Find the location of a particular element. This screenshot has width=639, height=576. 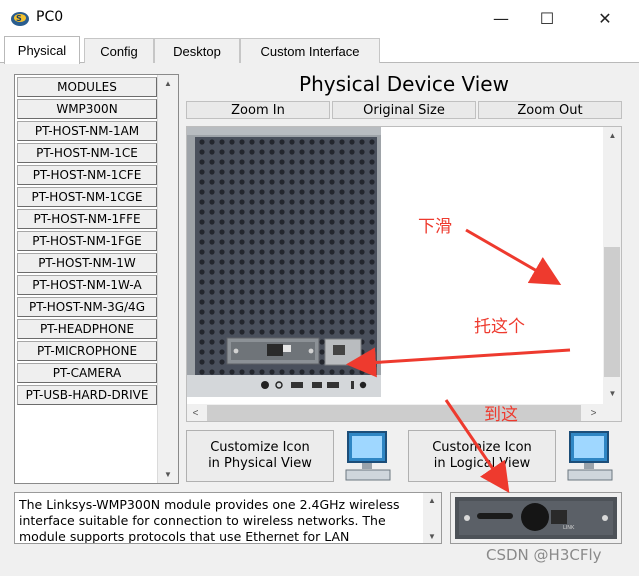

module-item: PT-CAMERA is located at coordinates (87, 373).